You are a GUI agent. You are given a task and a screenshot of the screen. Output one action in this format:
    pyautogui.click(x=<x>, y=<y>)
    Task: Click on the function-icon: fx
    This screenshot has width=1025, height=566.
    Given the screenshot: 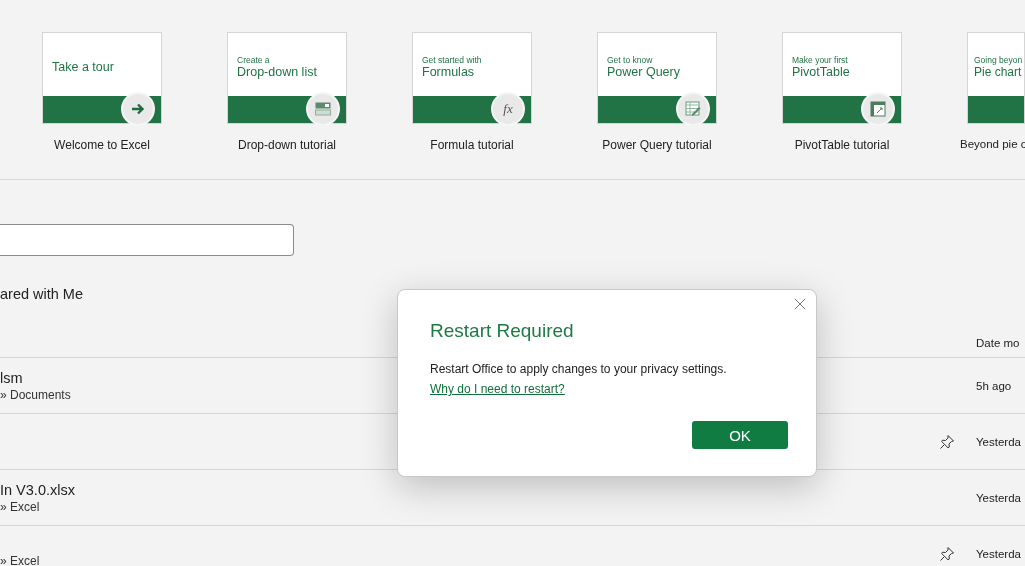 What is the action you would take?
    pyautogui.click(x=508, y=109)
    